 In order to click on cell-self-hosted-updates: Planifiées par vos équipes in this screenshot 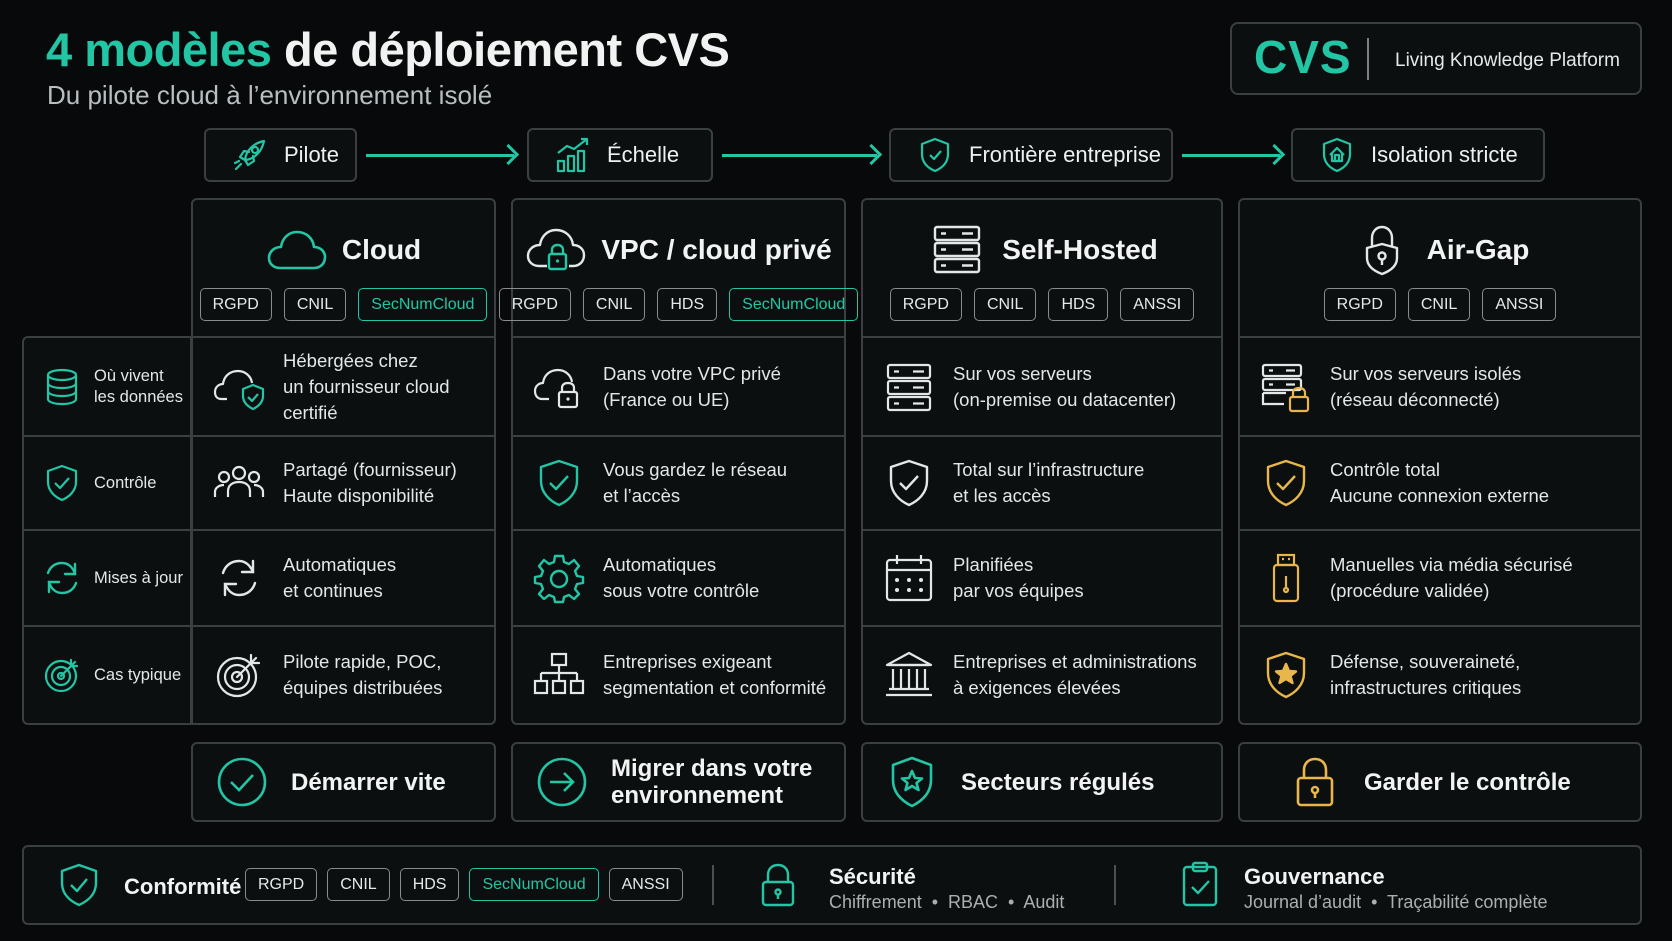, I will do `click(1042, 578)`.